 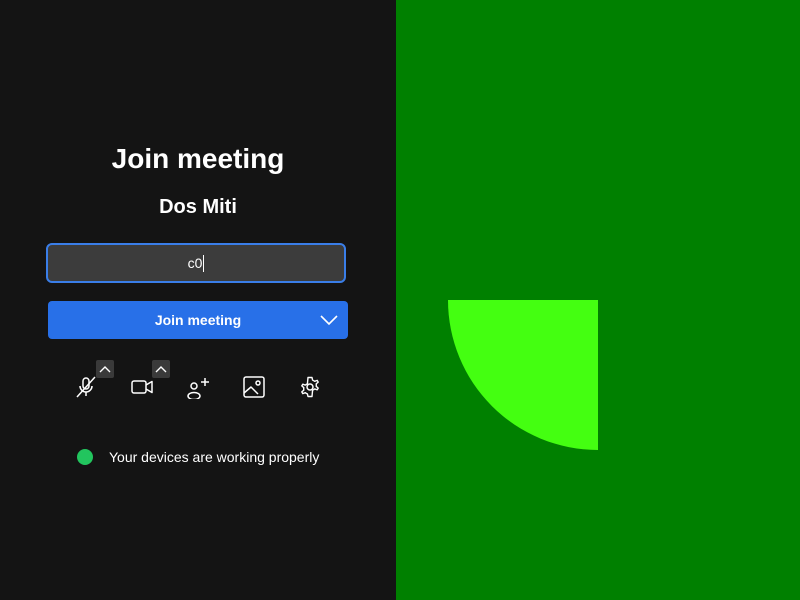 I want to click on gear-icon, so click(x=310, y=387).